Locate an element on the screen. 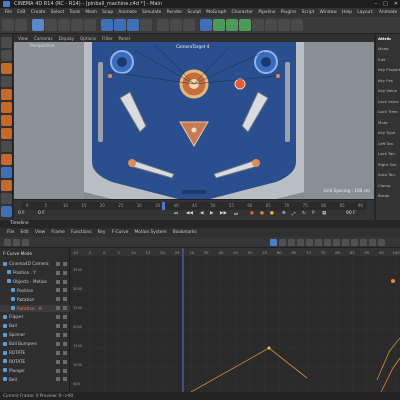  tw-menu-key: Key is located at coordinates (102, 232).